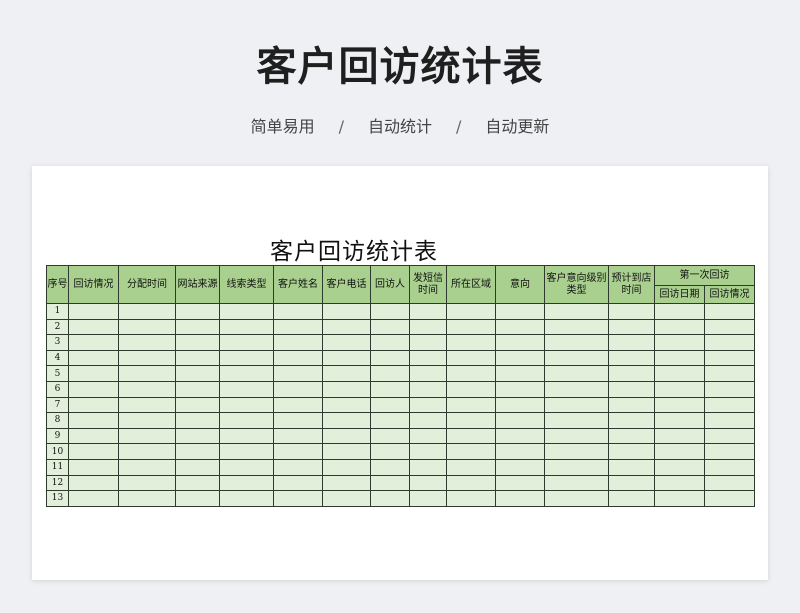 The width and height of the screenshot is (800, 613). Describe the element at coordinates (57, 405) in the screenshot. I see `row-number-cell: 7` at that location.